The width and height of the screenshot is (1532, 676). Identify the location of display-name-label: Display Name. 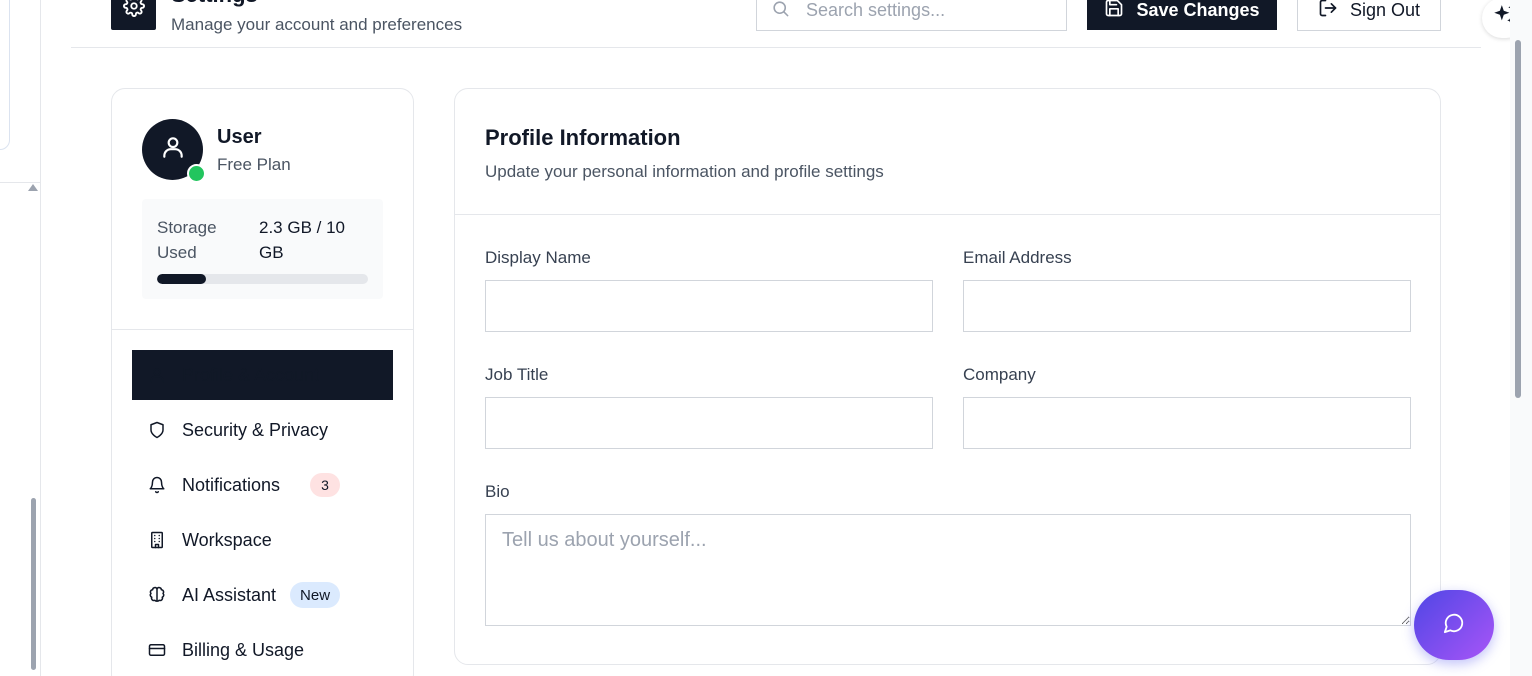
(538, 257).